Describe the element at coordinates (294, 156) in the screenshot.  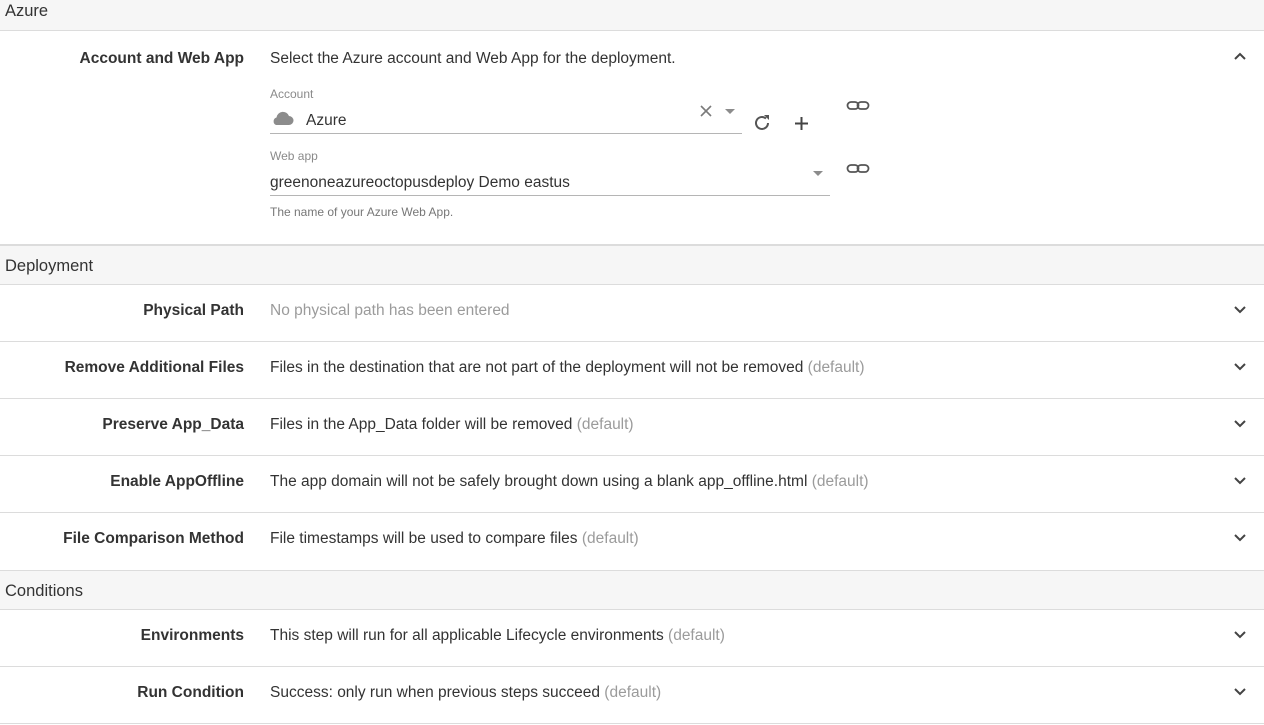
I see `webapp-field-label: Web app` at that location.